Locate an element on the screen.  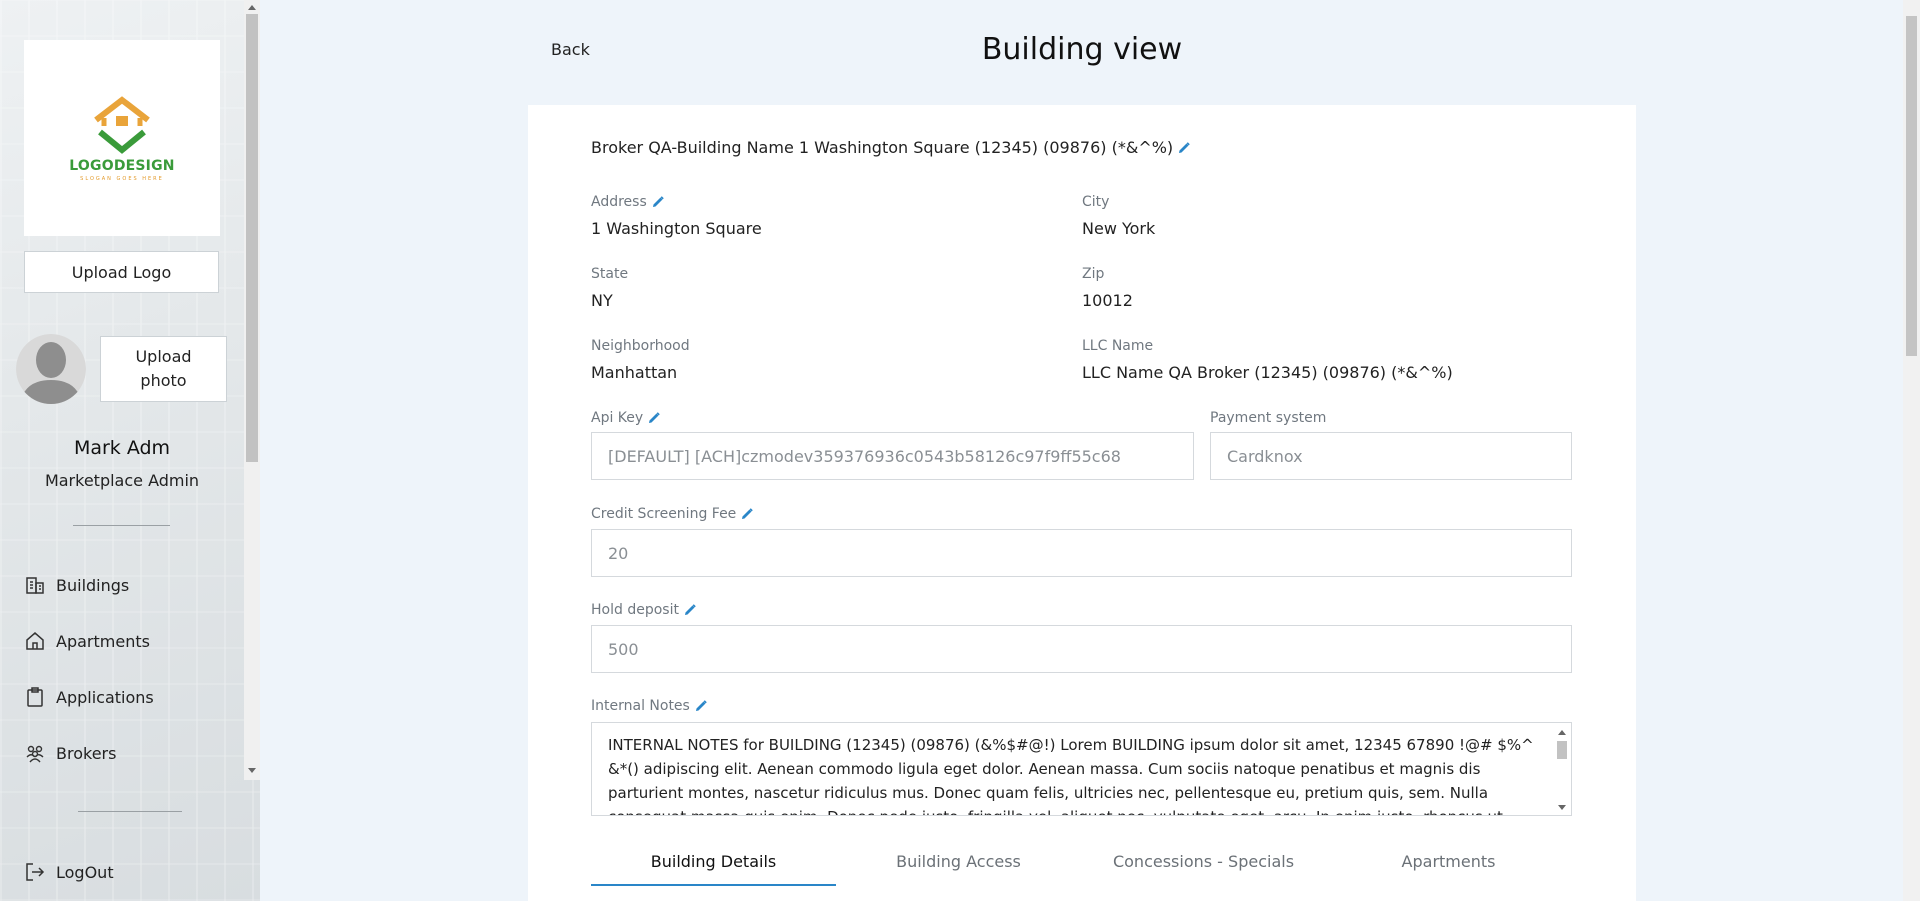
clipboard-icon is located at coordinates (35, 697).